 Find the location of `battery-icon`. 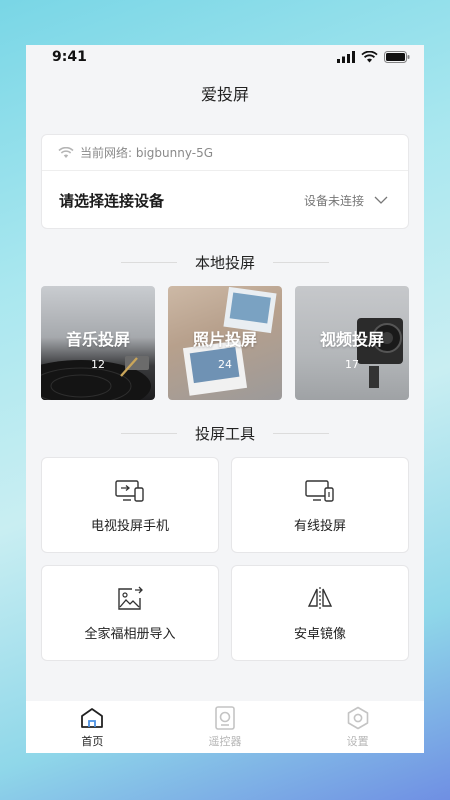

battery-icon is located at coordinates (397, 59).